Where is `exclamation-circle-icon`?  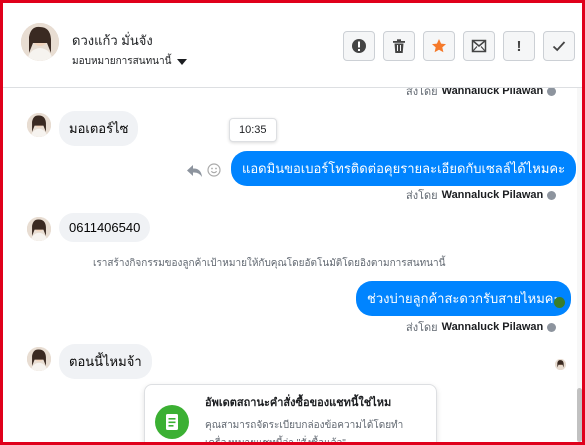 exclamation-circle-icon is located at coordinates (359, 46).